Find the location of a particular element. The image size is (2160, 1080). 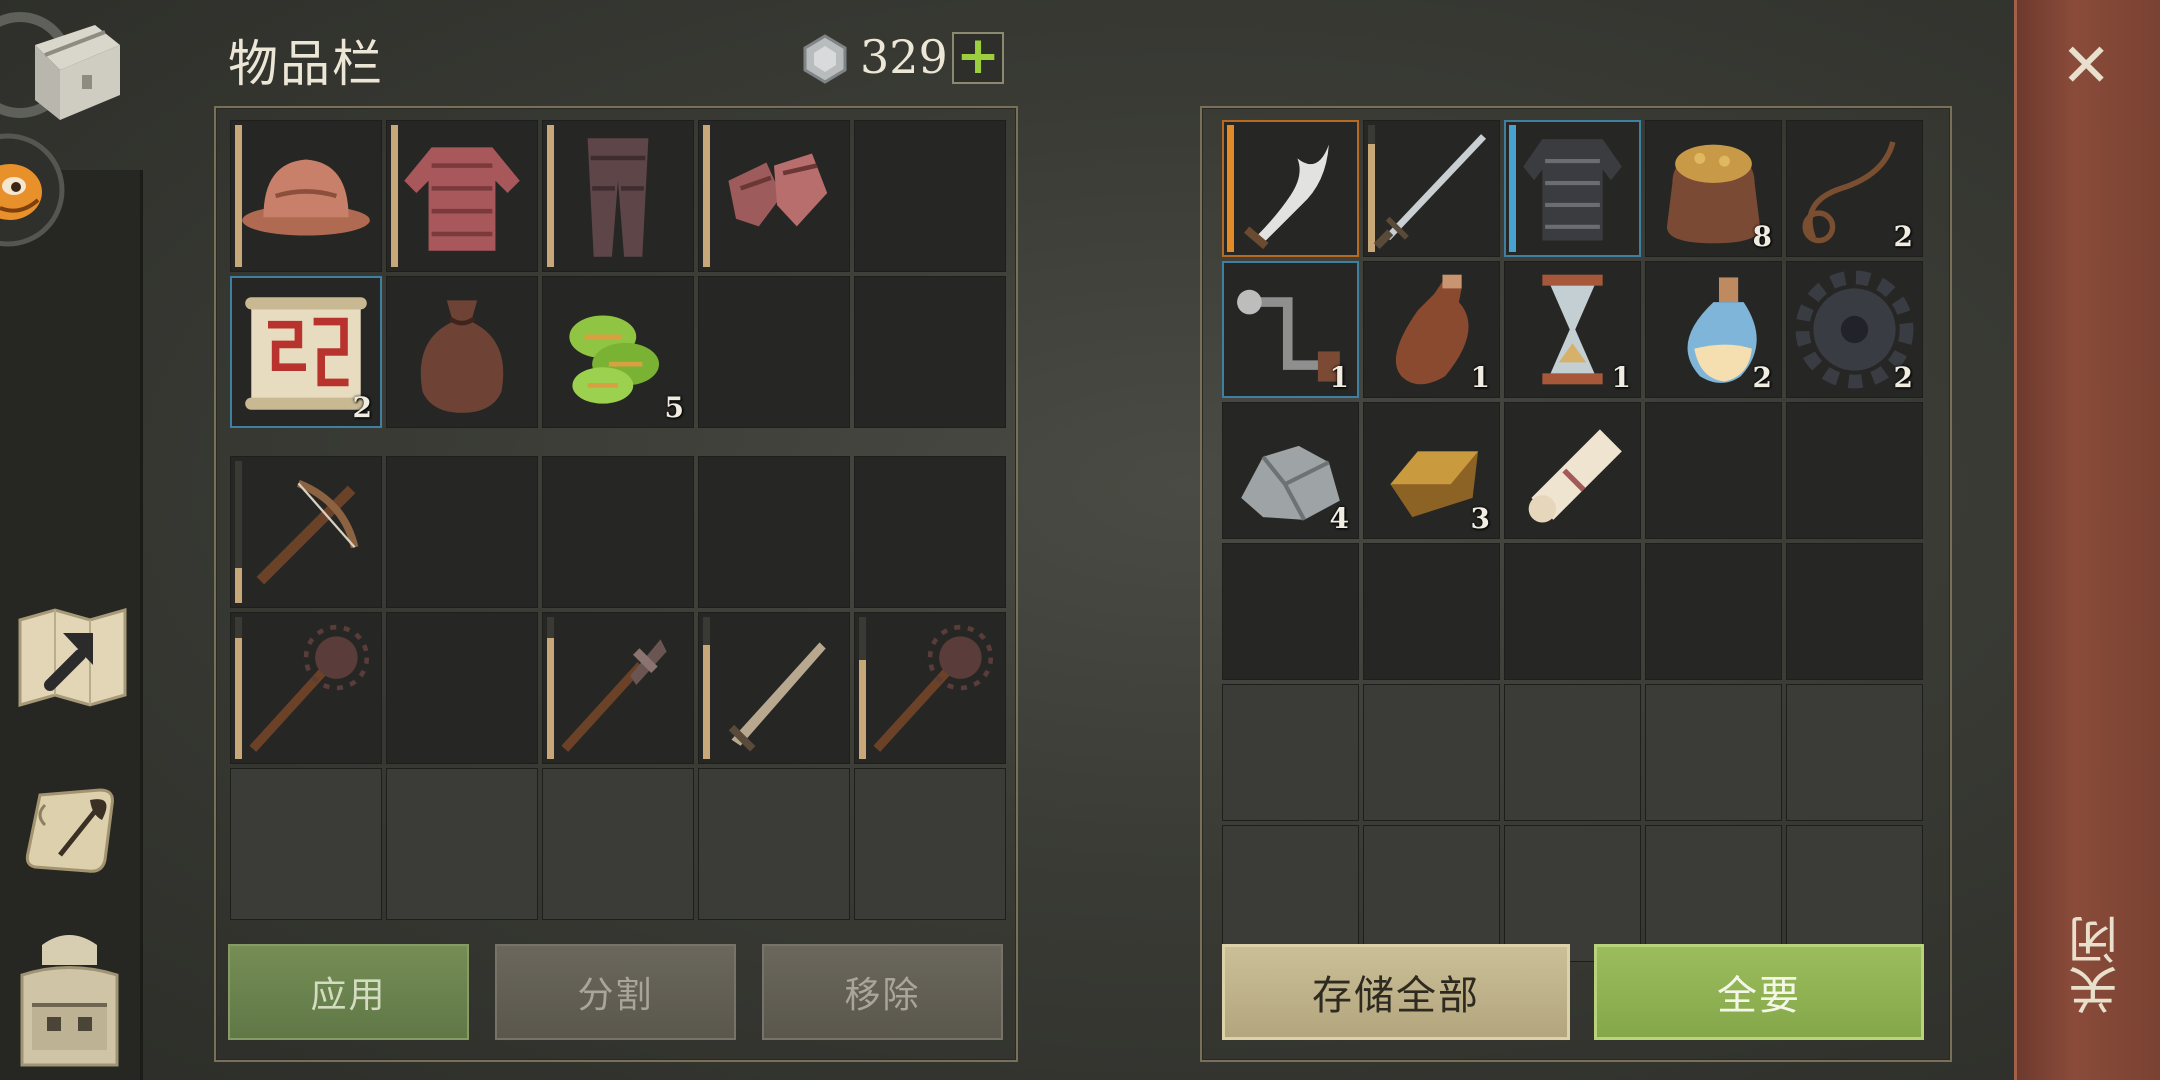

chainmail-leggings-icon is located at coordinates (618, 197).